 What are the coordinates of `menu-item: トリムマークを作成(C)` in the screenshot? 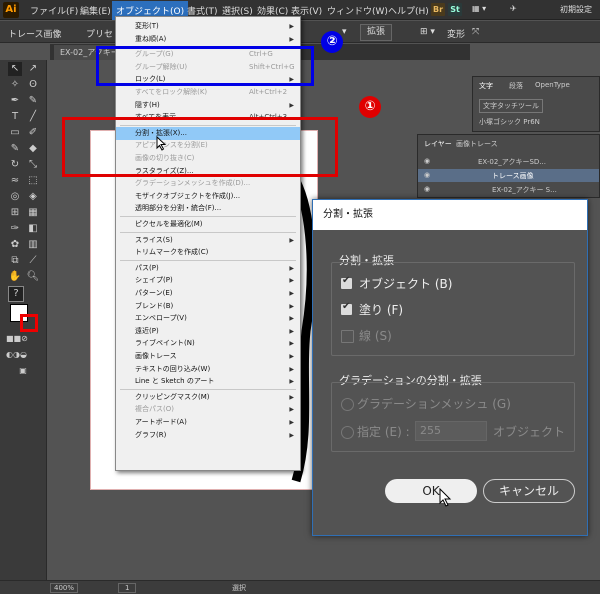 It's located at (208, 252).